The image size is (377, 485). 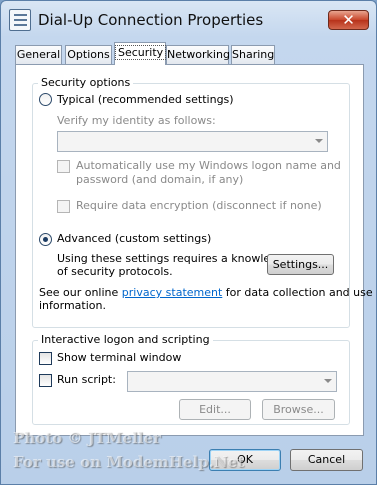 What do you see at coordinates (348, 20) in the screenshot?
I see `close-icon: ✕` at bounding box center [348, 20].